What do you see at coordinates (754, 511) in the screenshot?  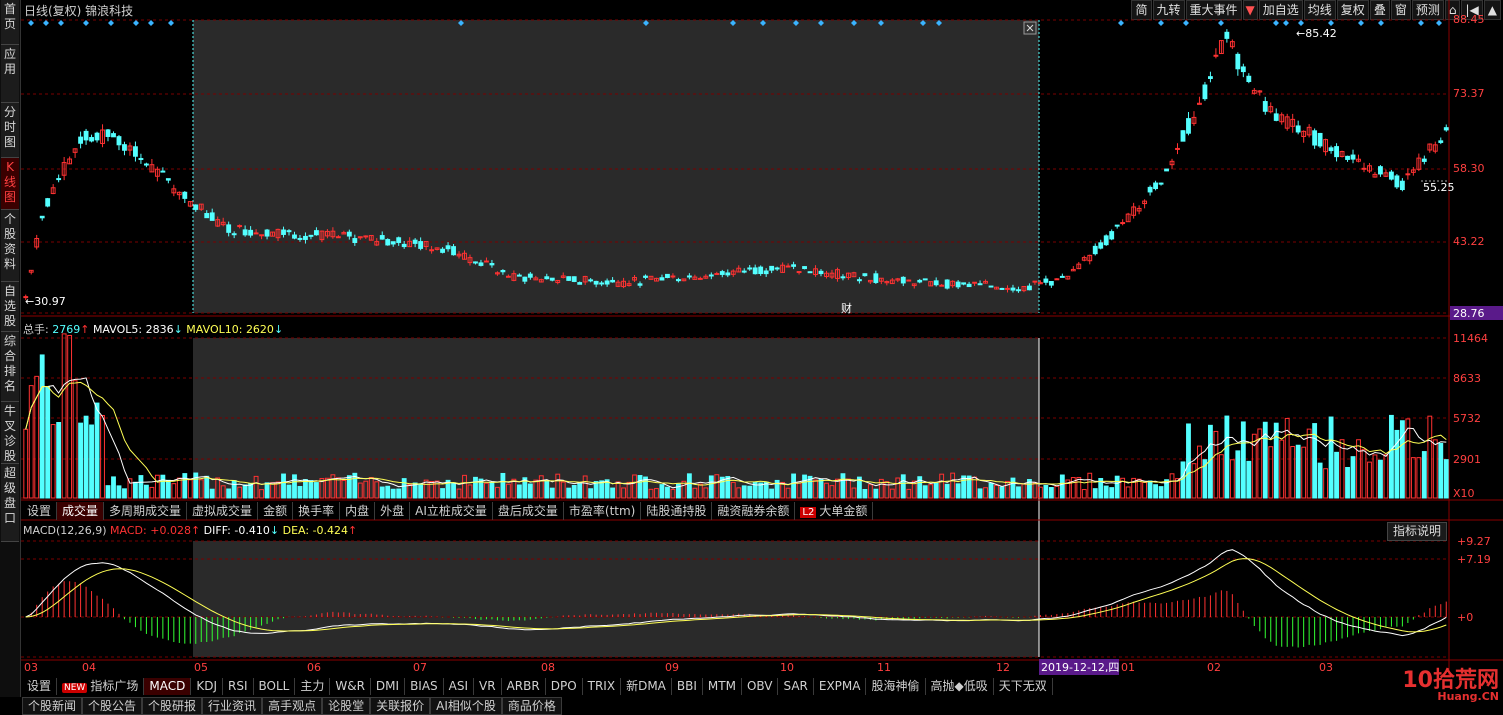 I see `volume-tab-12: 融资融券余额` at bounding box center [754, 511].